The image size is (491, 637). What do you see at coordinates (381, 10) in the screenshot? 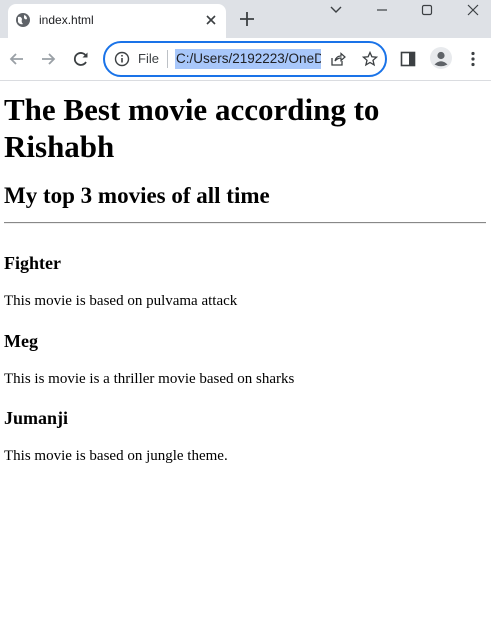
I see `minimize-icon` at bounding box center [381, 10].